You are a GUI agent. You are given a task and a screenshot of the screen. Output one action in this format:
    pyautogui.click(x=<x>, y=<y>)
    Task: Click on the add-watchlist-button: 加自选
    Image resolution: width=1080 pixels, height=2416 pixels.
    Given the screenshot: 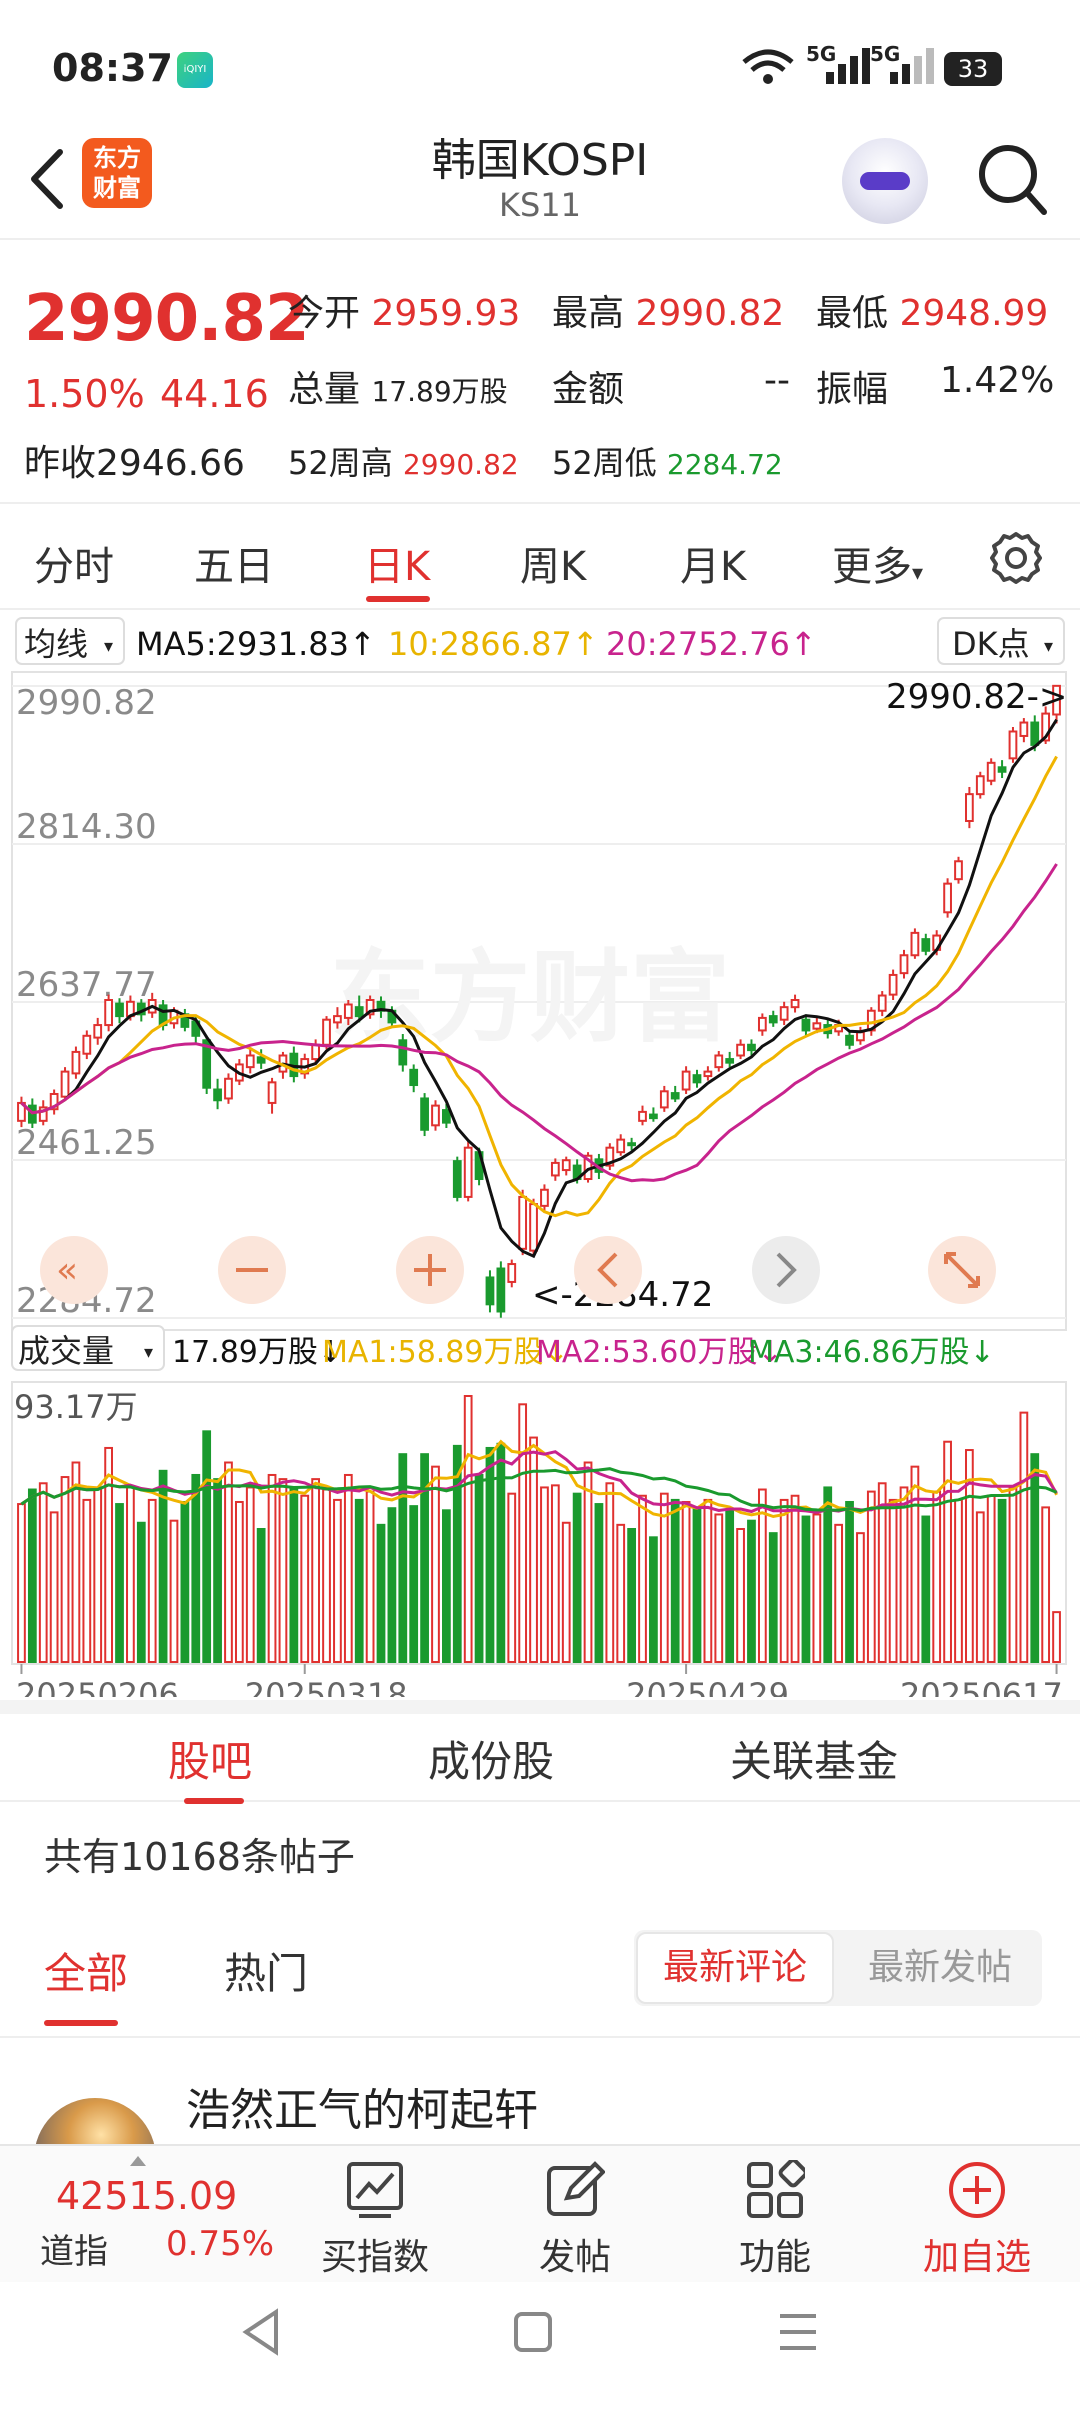 What is the action you would take?
    pyautogui.click(x=977, y=2215)
    